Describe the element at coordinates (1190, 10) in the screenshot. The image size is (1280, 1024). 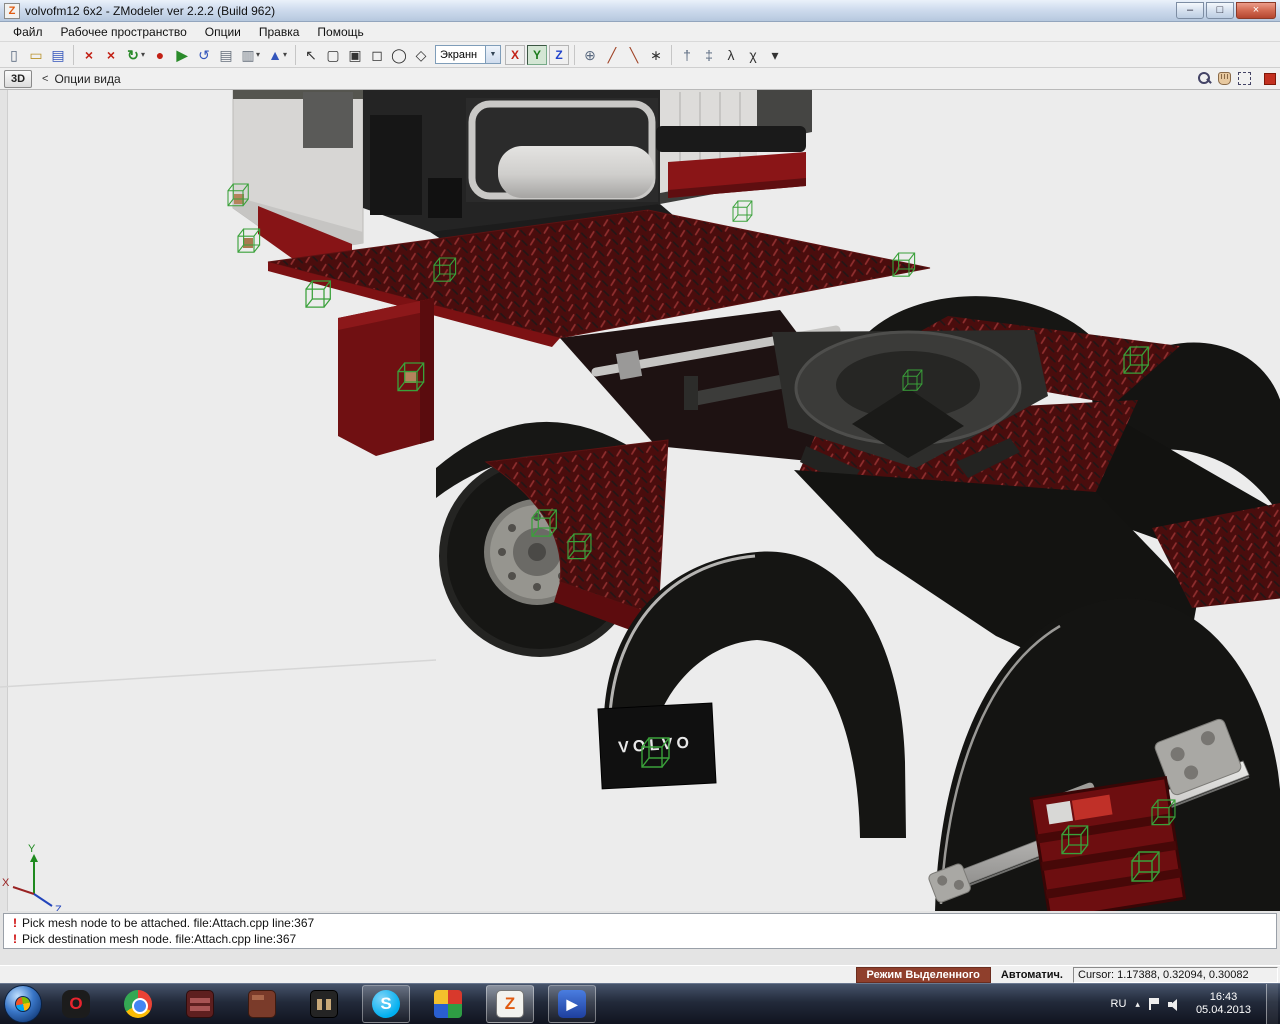
I see `minimize-button: –` at that location.